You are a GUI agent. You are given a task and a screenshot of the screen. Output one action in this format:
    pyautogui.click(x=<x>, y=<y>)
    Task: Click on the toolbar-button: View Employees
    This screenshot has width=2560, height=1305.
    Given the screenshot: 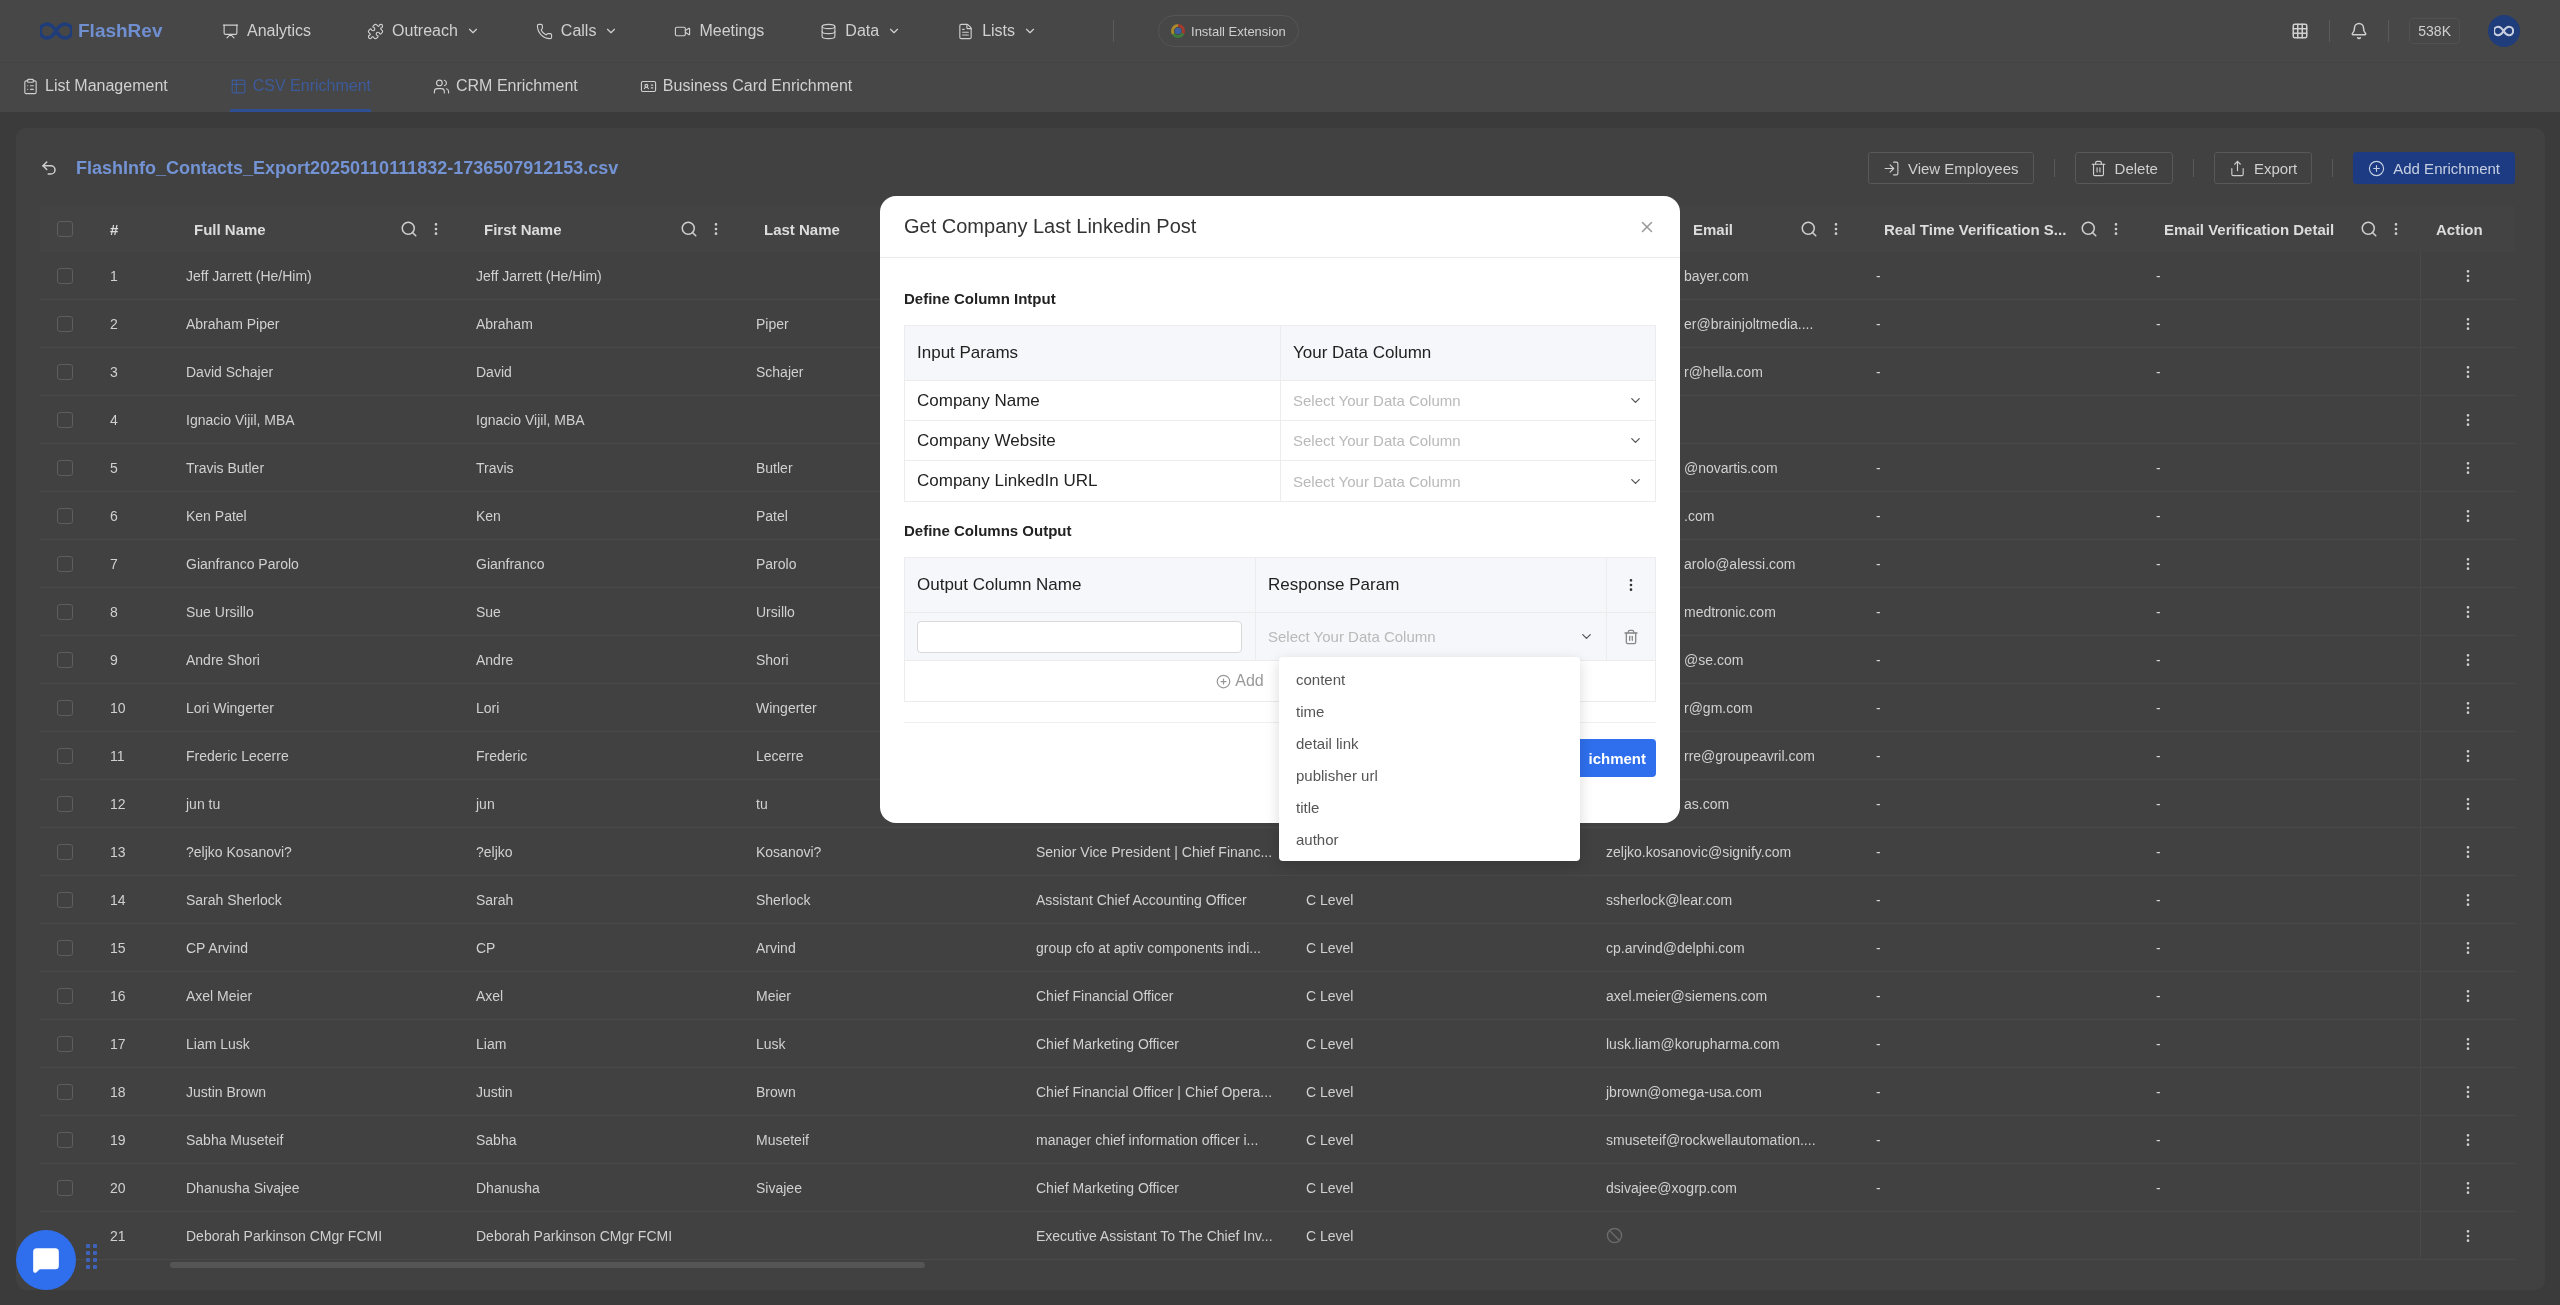 What is the action you would take?
    pyautogui.click(x=1950, y=168)
    